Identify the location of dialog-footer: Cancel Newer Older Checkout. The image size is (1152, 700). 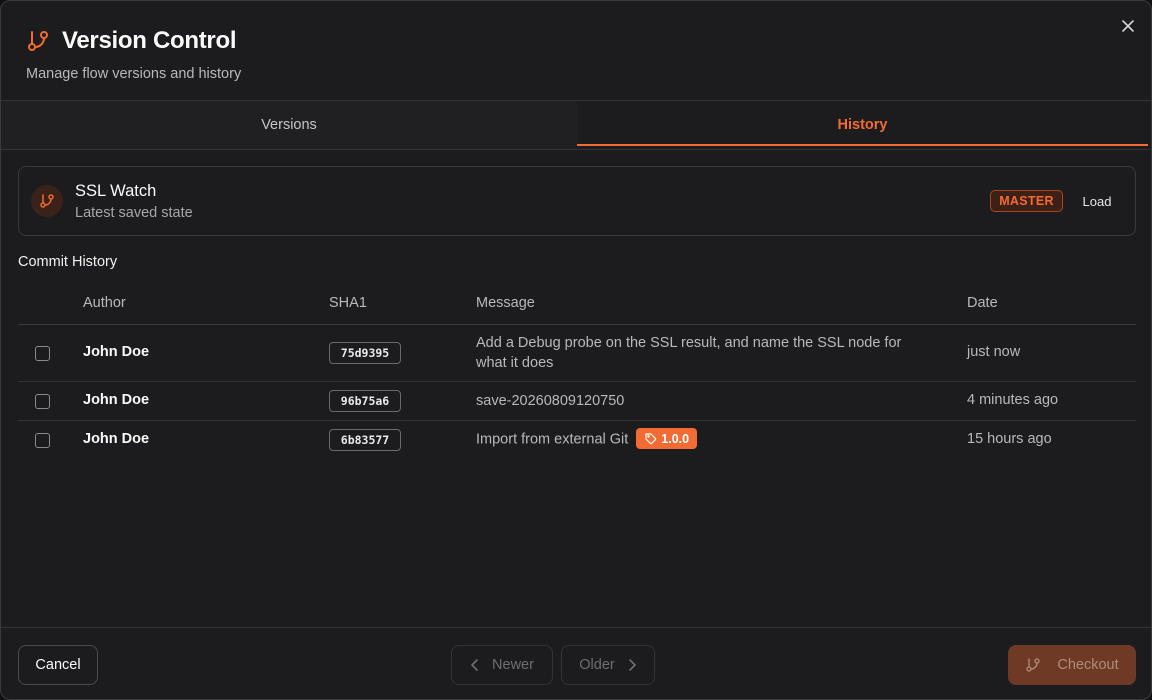
(576, 663).